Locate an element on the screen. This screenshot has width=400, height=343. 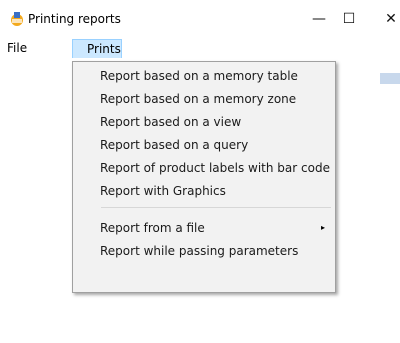
menu-item-query: Report based on a query is located at coordinates (204, 145).